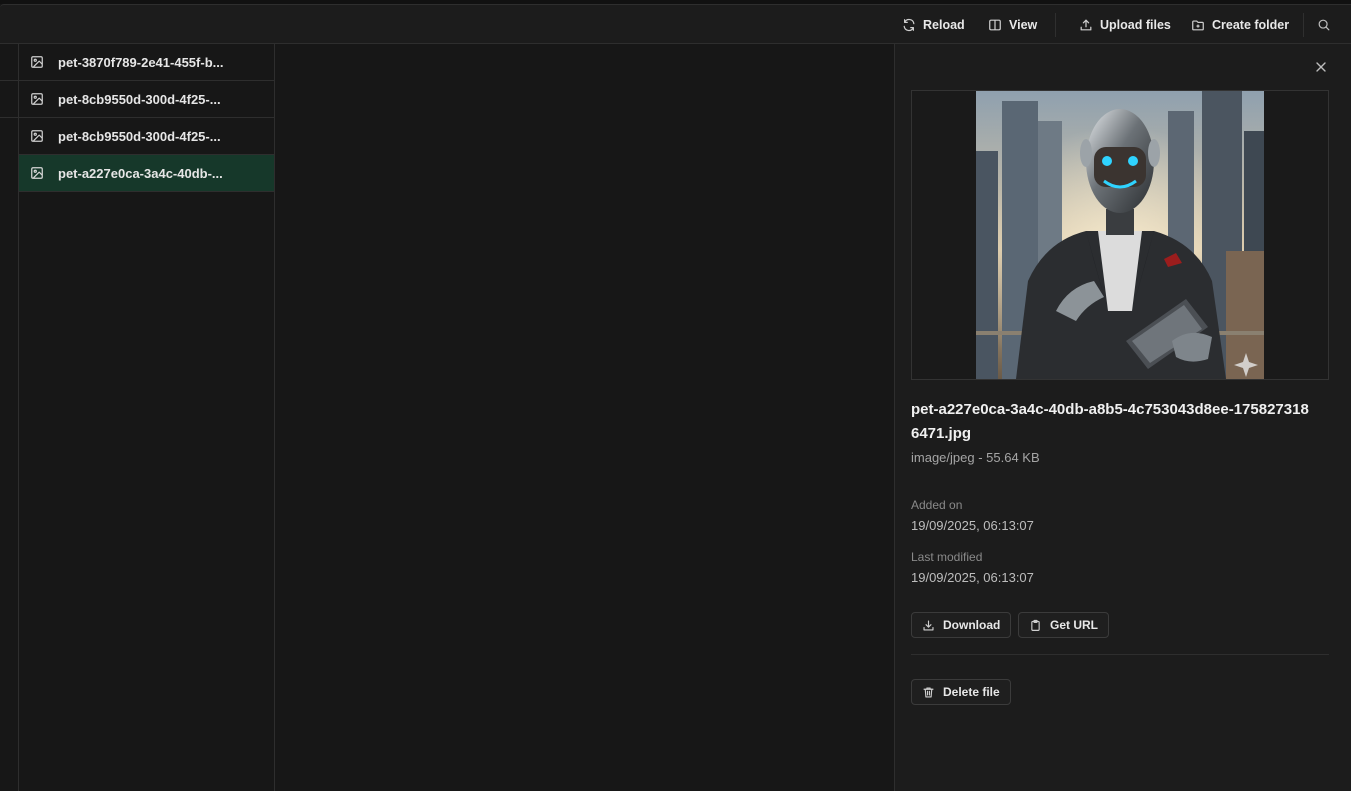 The width and height of the screenshot is (1351, 791). Describe the element at coordinates (1035, 625) in the screenshot. I see `clipboard-icon` at that location.